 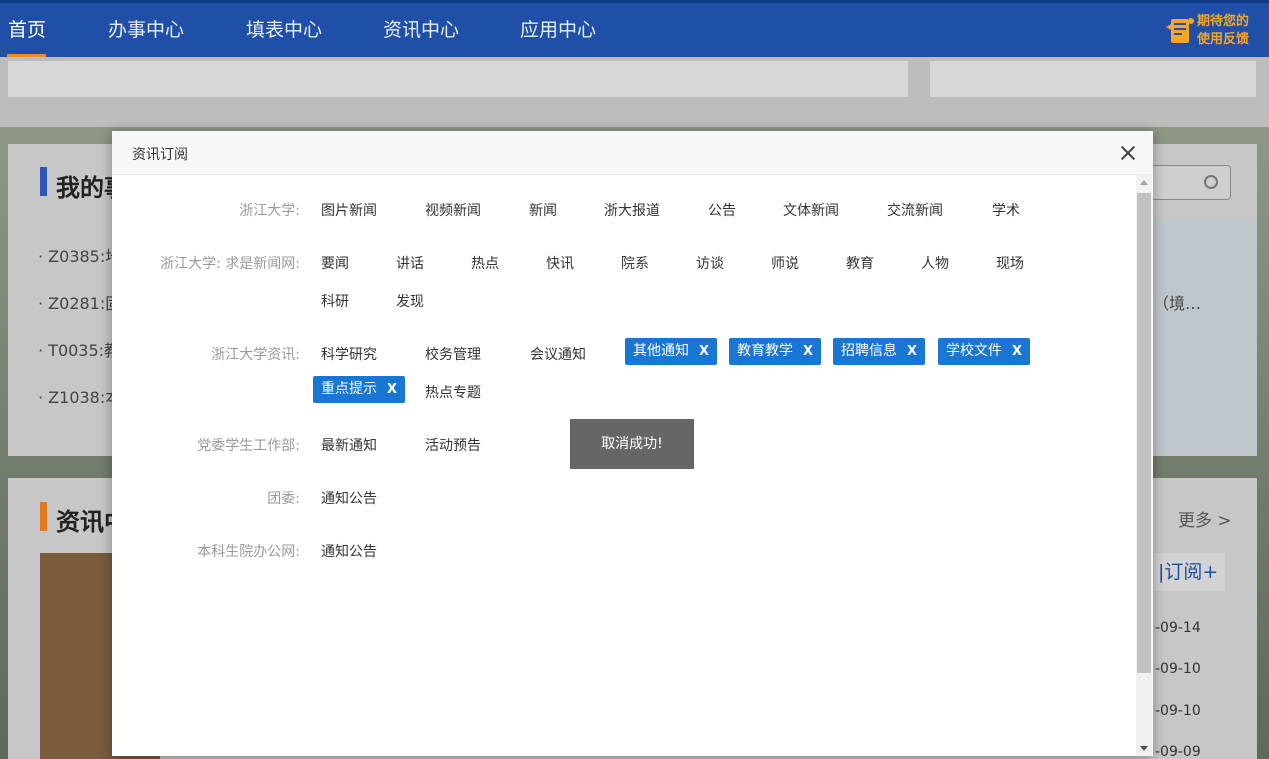 I want to click on selected-tag: 教育教学 X, so click(x=775, y=351).